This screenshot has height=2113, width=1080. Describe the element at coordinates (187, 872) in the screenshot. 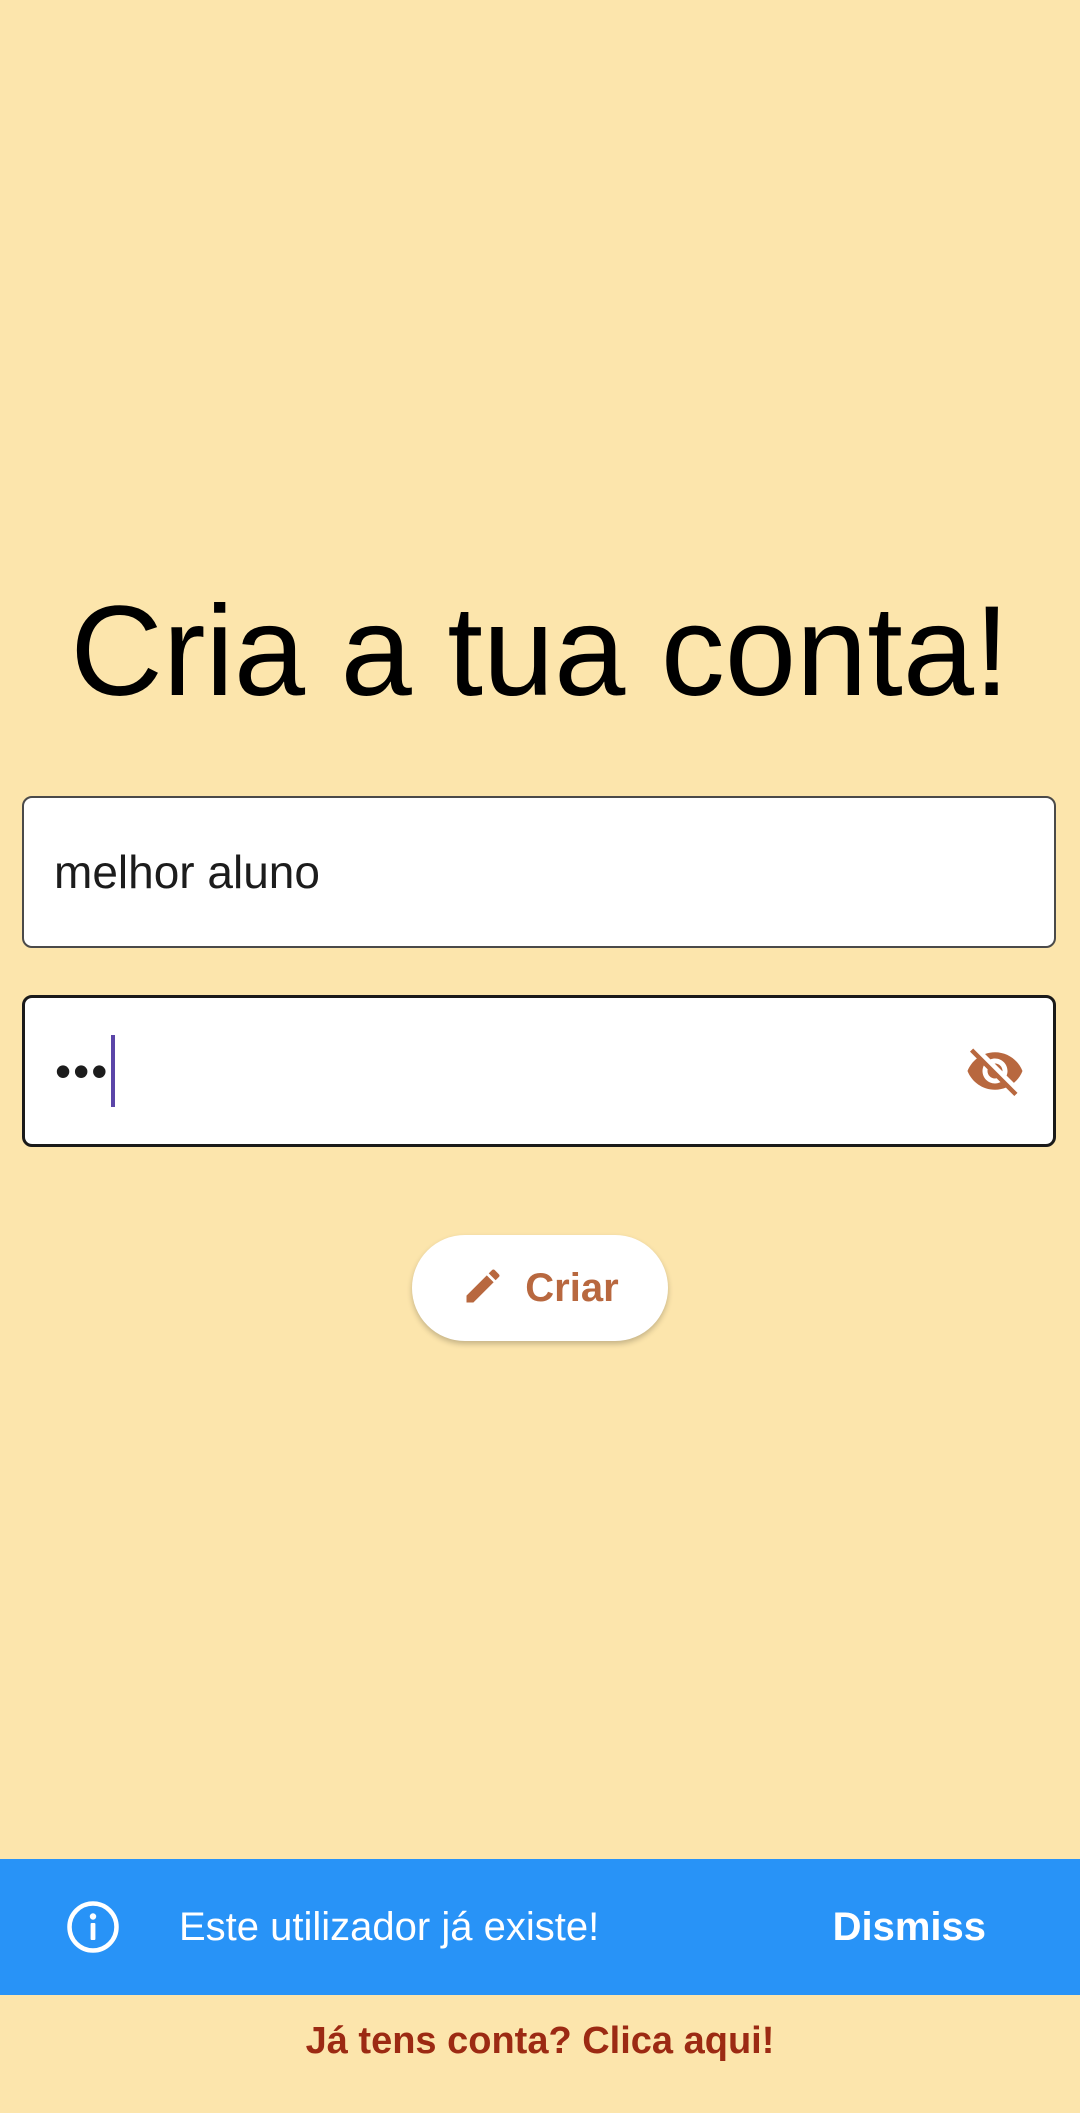

I see `username-value: melhor aluno` at that location.